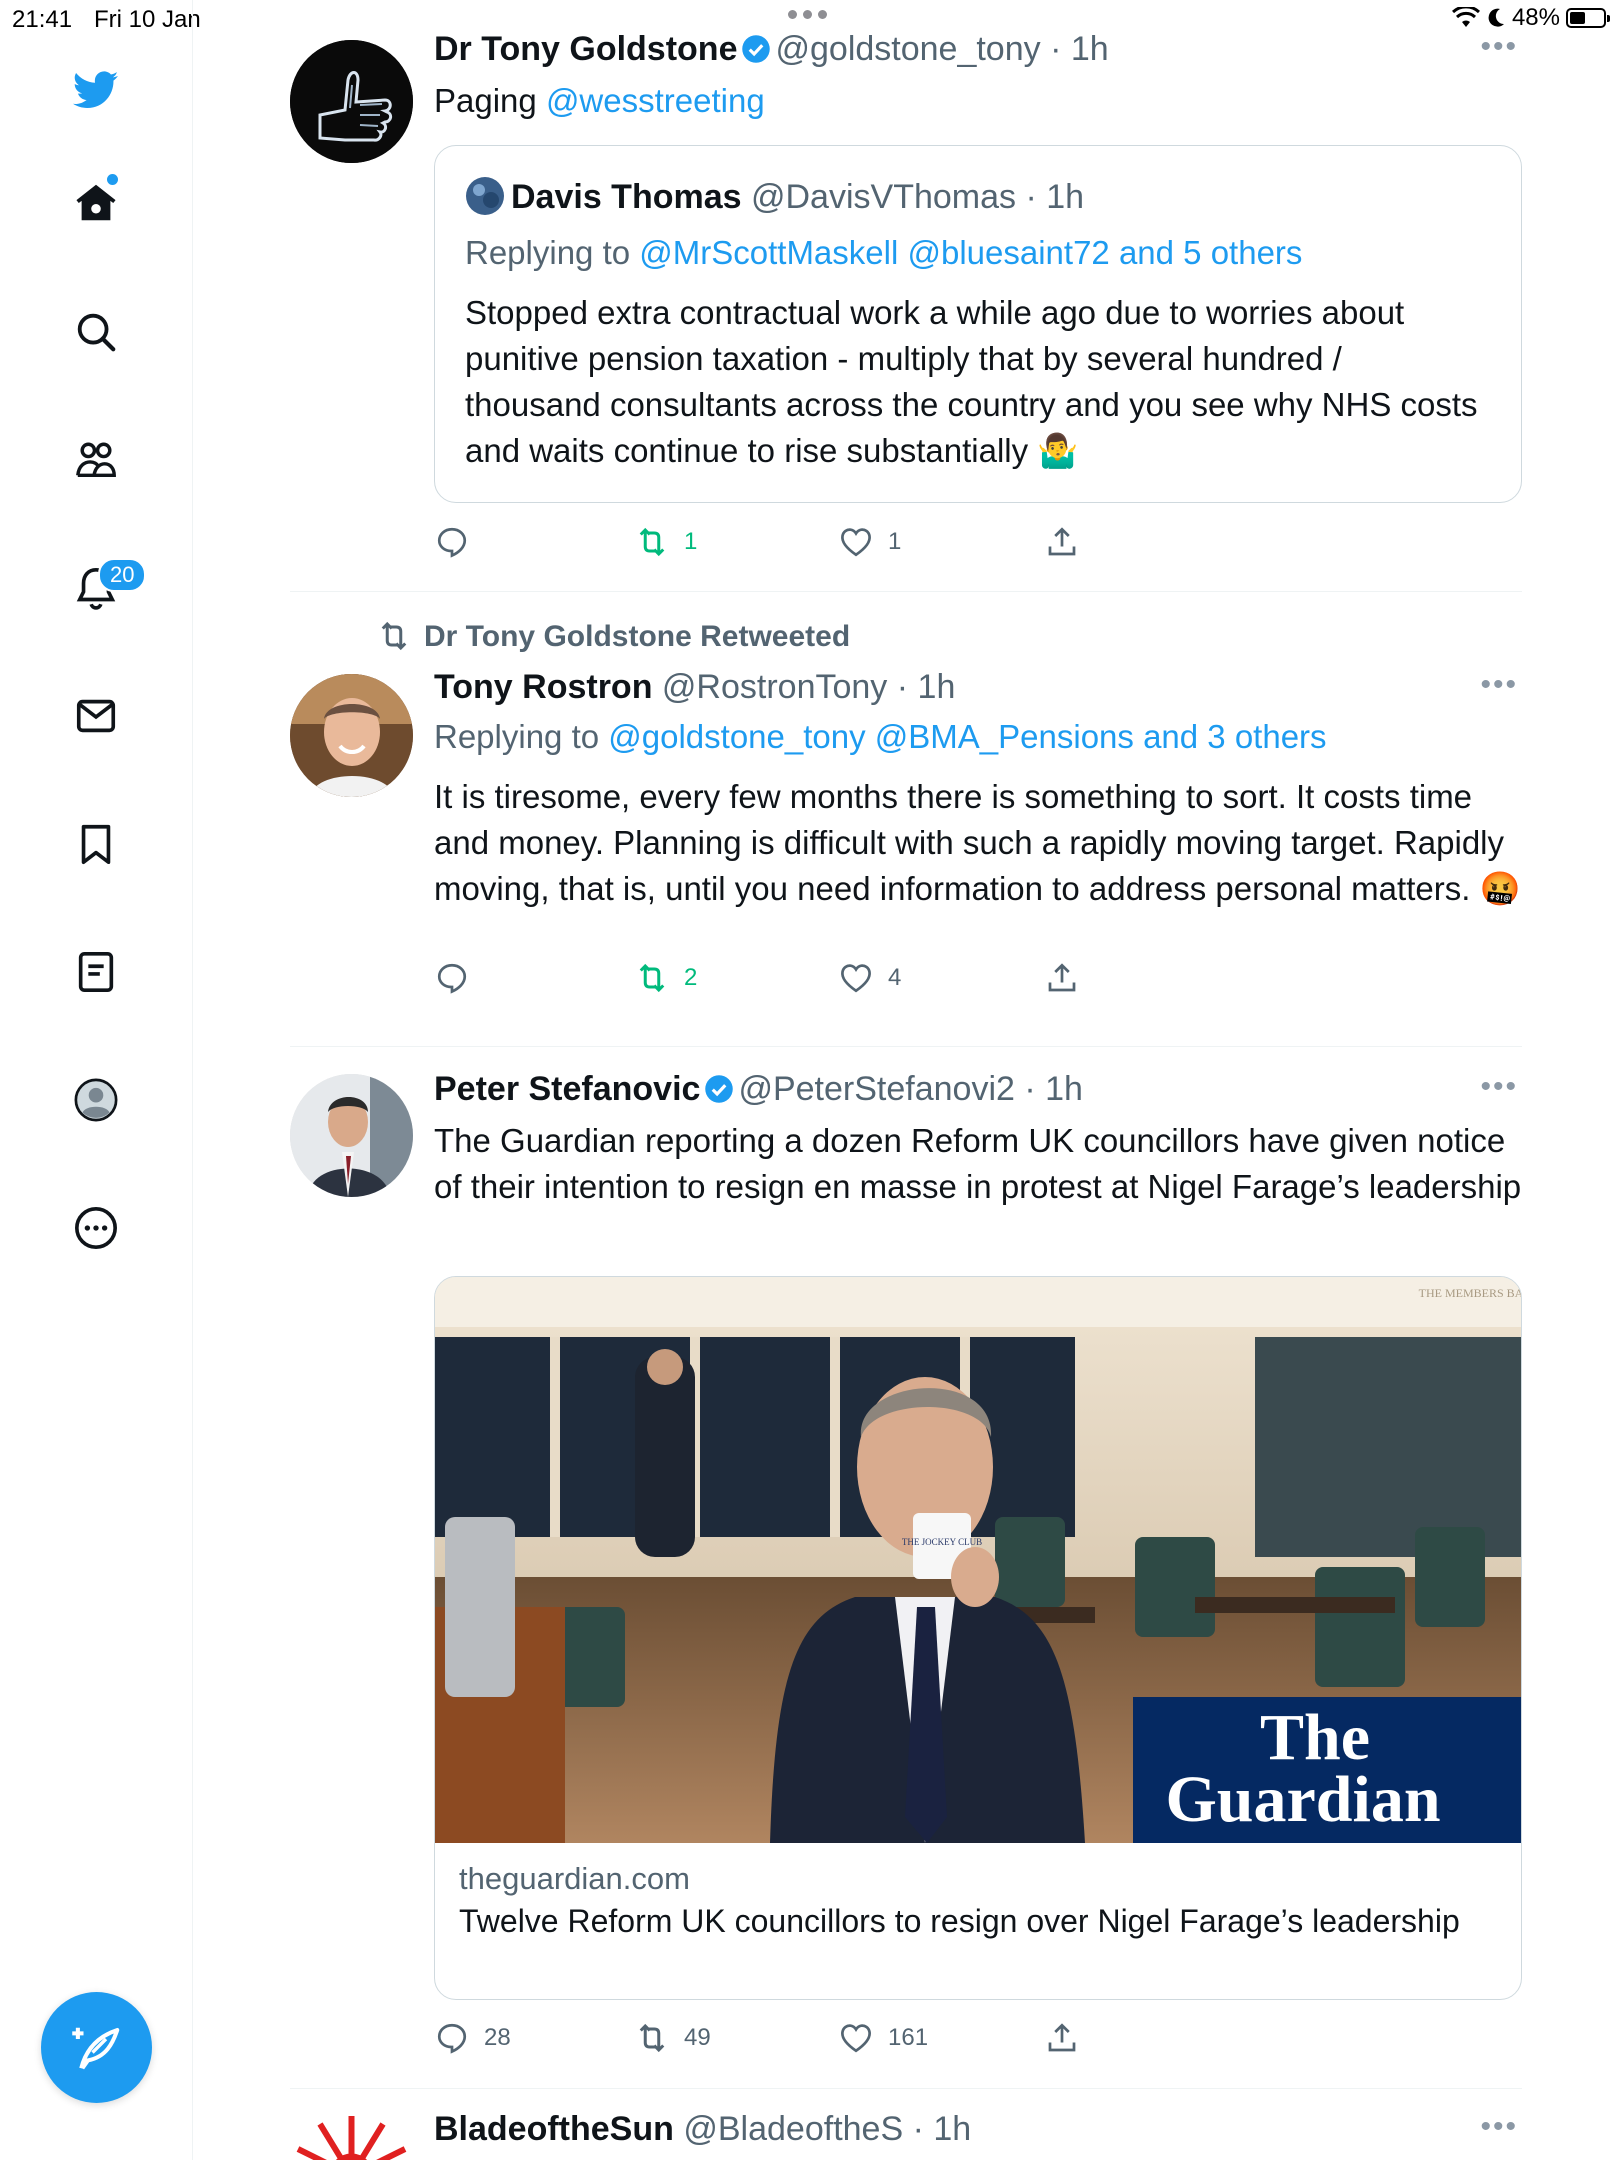 Image resolution: width=1620 pixels, height=2160 pixels. I want to click on reply-button: 28, so click(472, 2038).